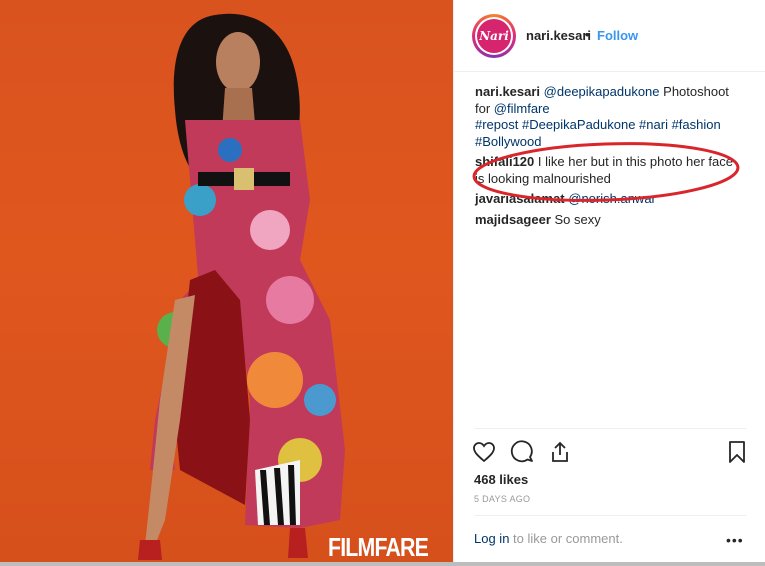 The height and width of the screenshot is (566, 765). I want to click on caption-mention-filmfare: @filmfare, so click(522, 108).